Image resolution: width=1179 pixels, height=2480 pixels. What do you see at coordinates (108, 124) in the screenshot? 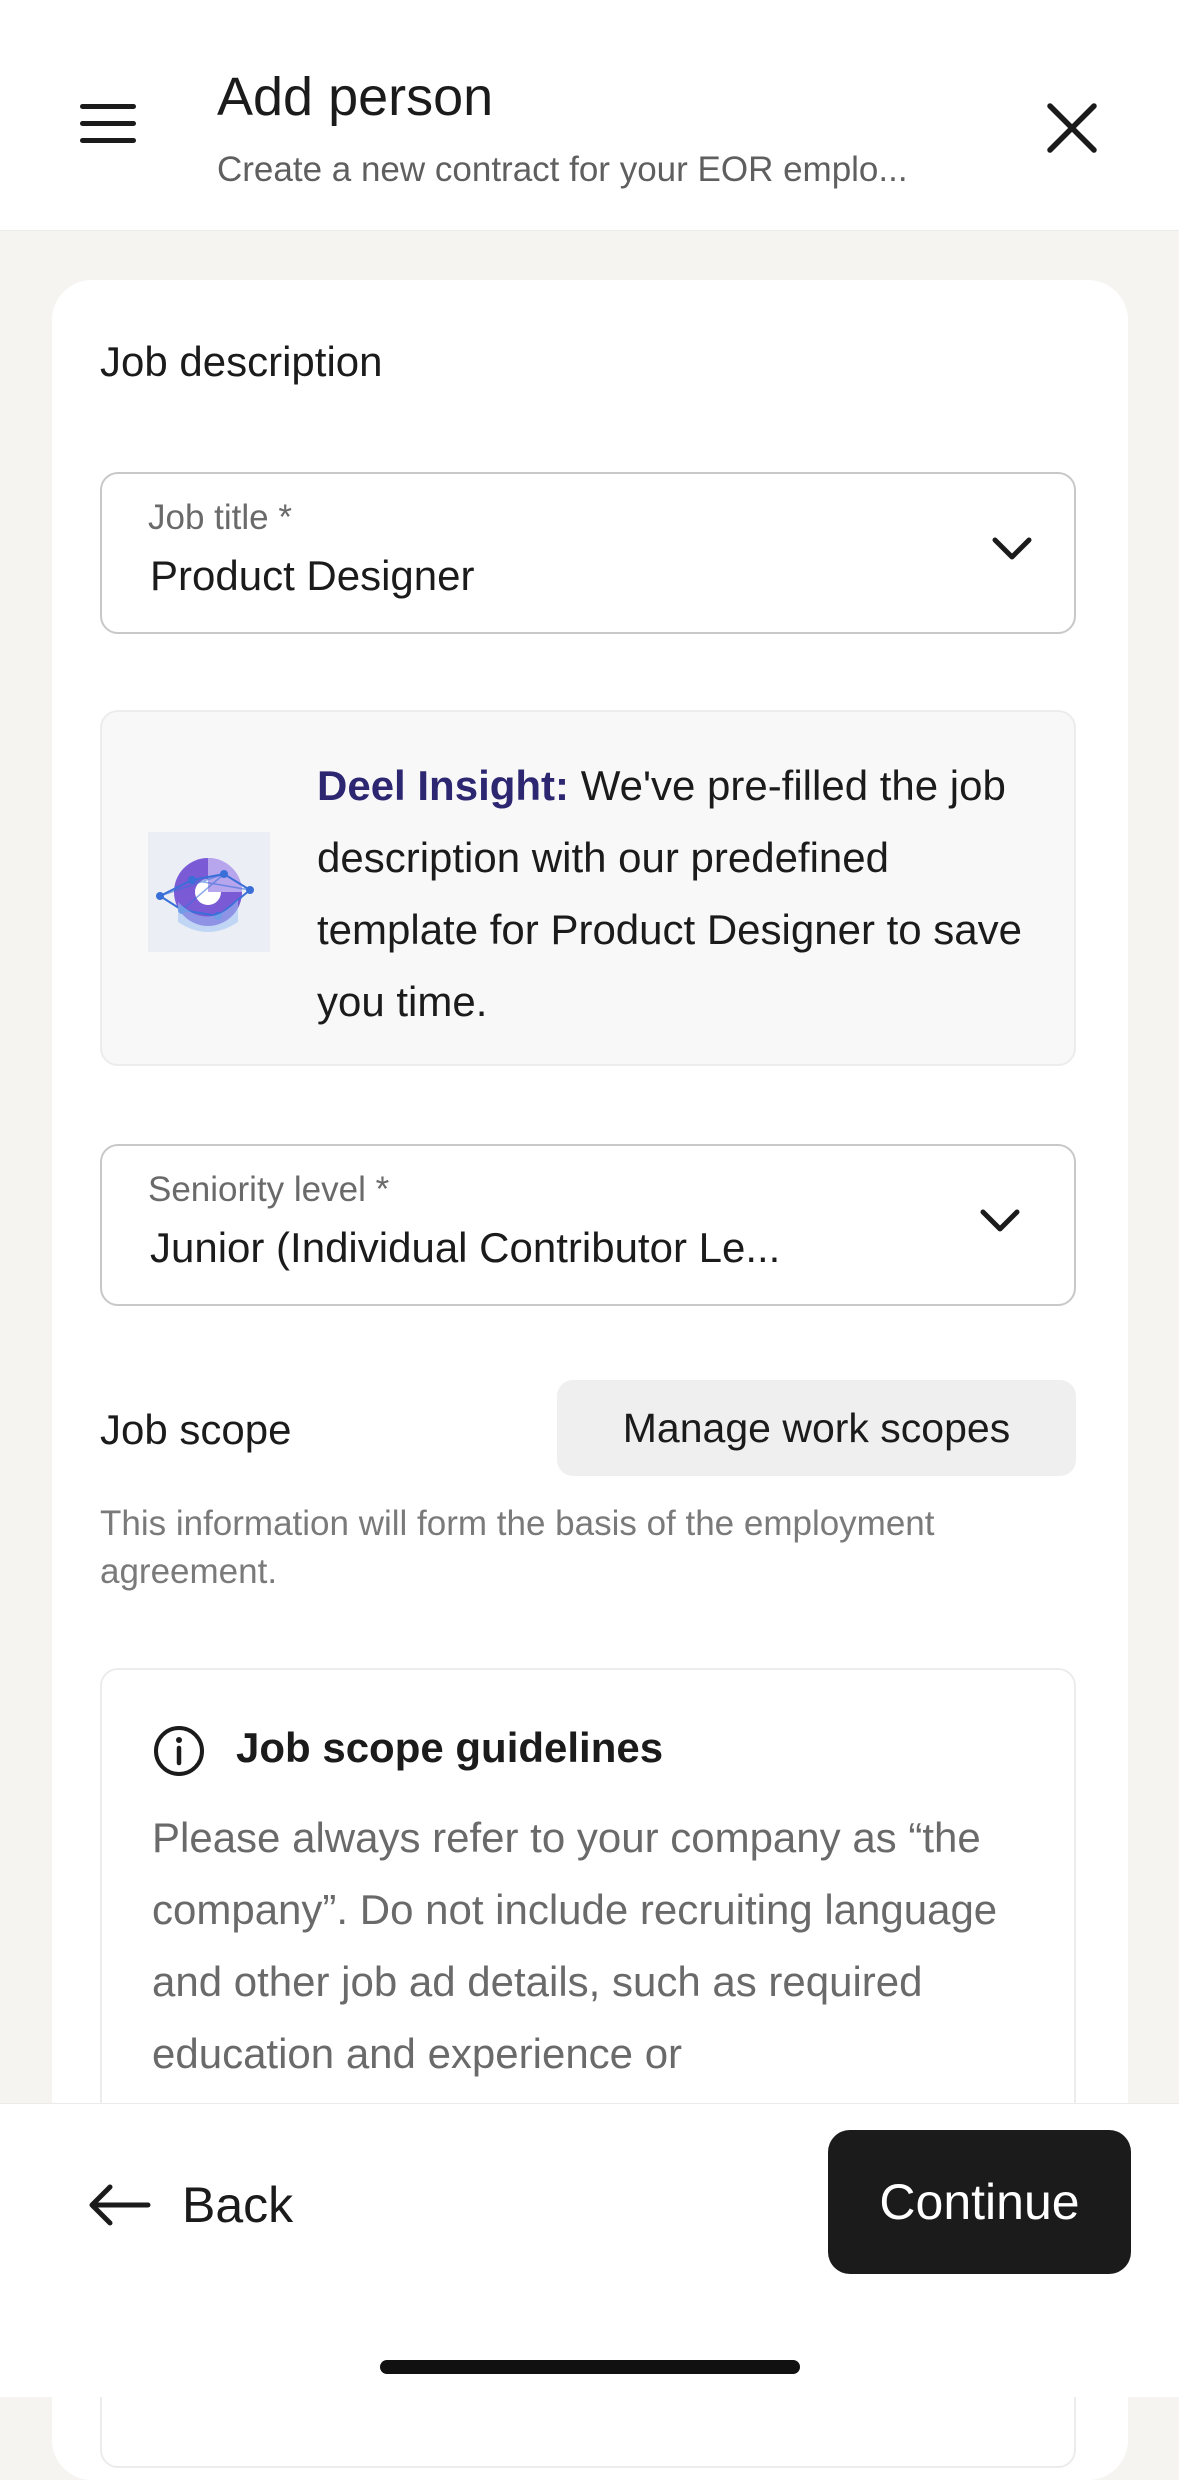
I see `hamburger-menu-icon` at bounding box center [108, 124].